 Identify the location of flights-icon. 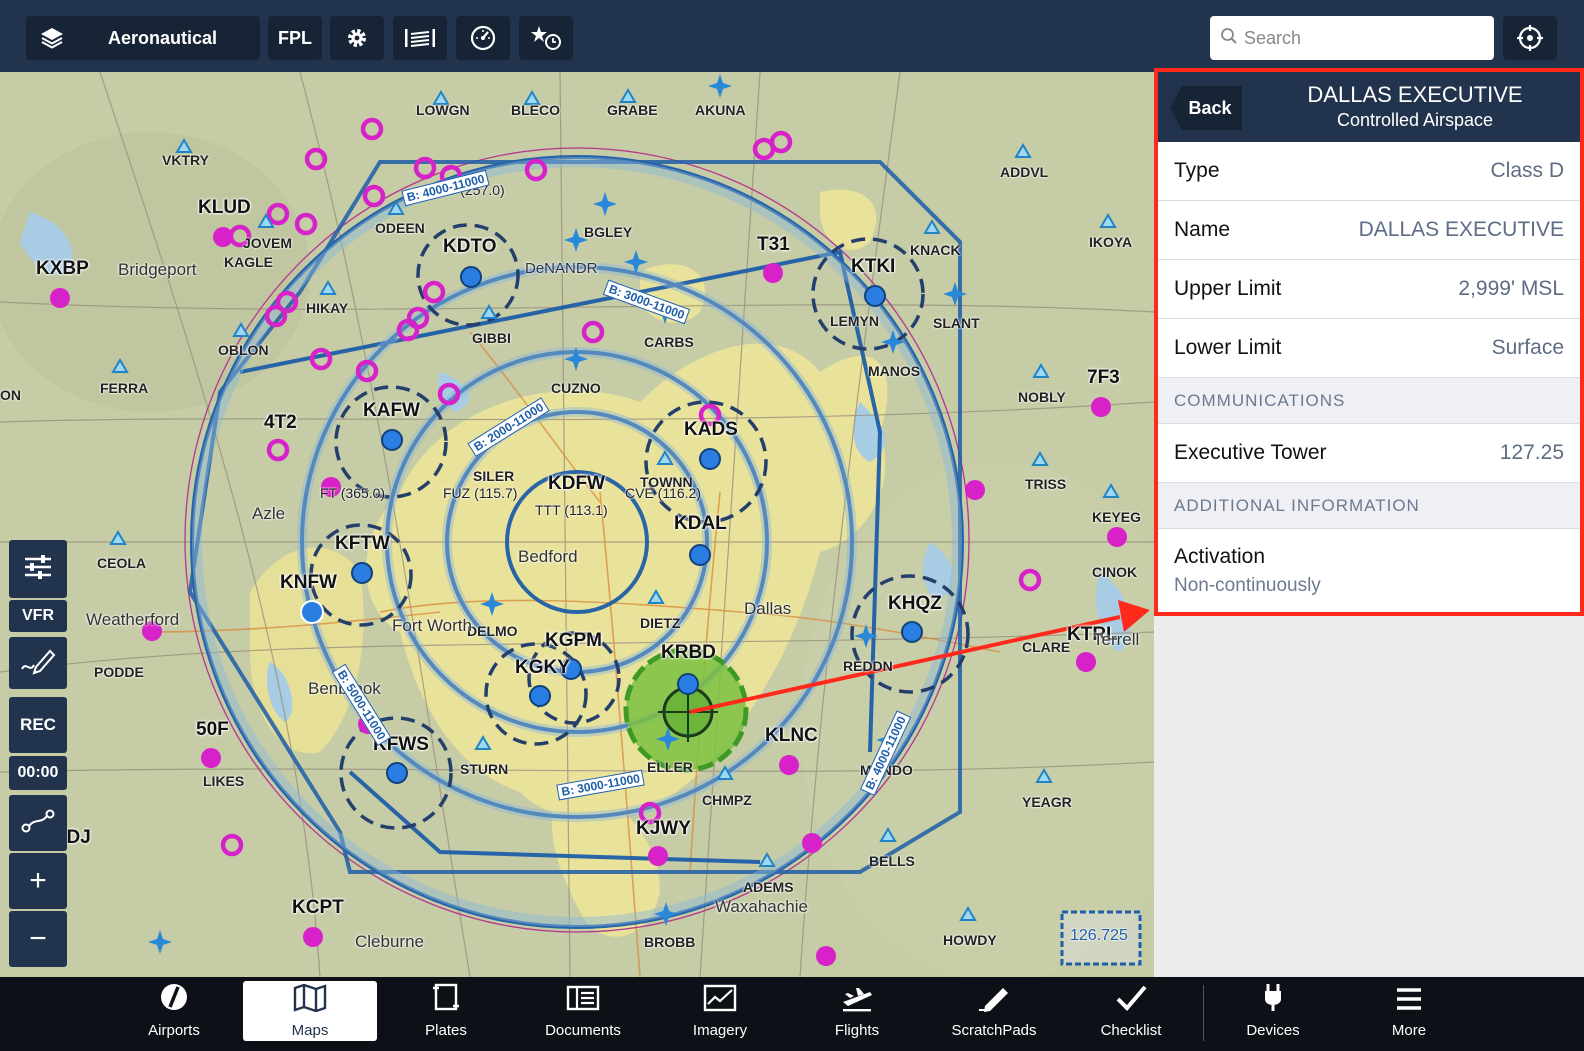
(857, 1003).